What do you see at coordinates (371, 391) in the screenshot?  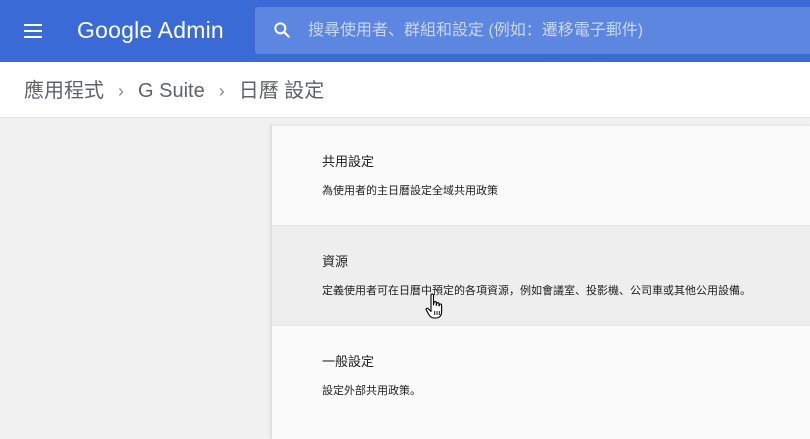 I see `row-description: 設定外部共用政策。` at bounding box center [371, 391].